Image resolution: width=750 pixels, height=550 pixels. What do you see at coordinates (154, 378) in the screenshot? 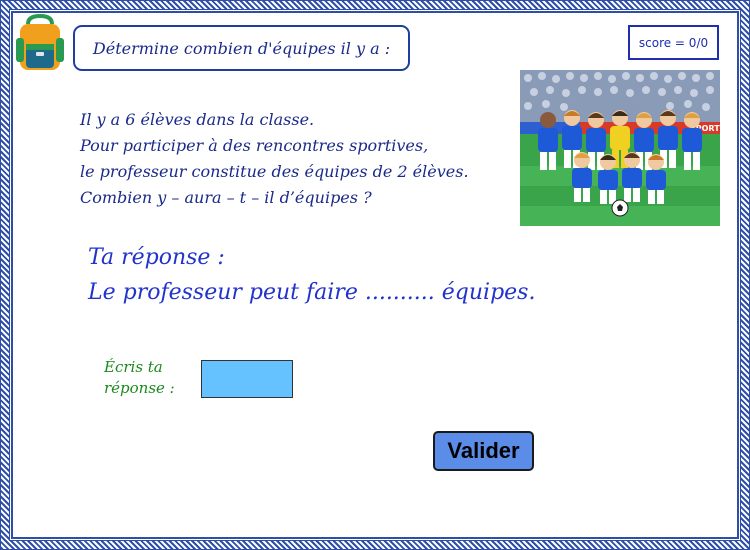
I see `input-prompt: Écris ta réponse :` at bounding box center [154, 378].